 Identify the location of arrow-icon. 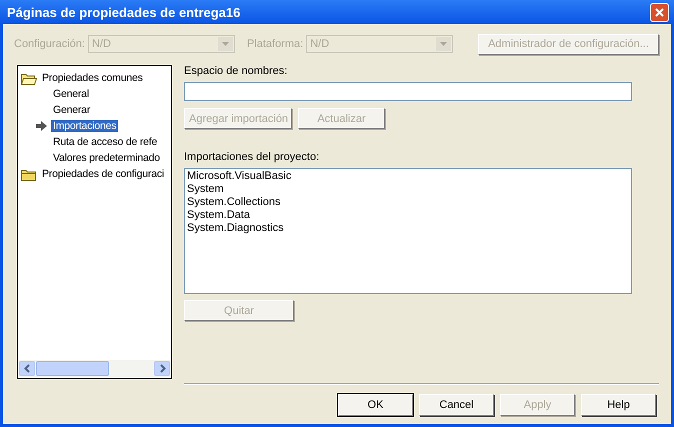
(41, 126).